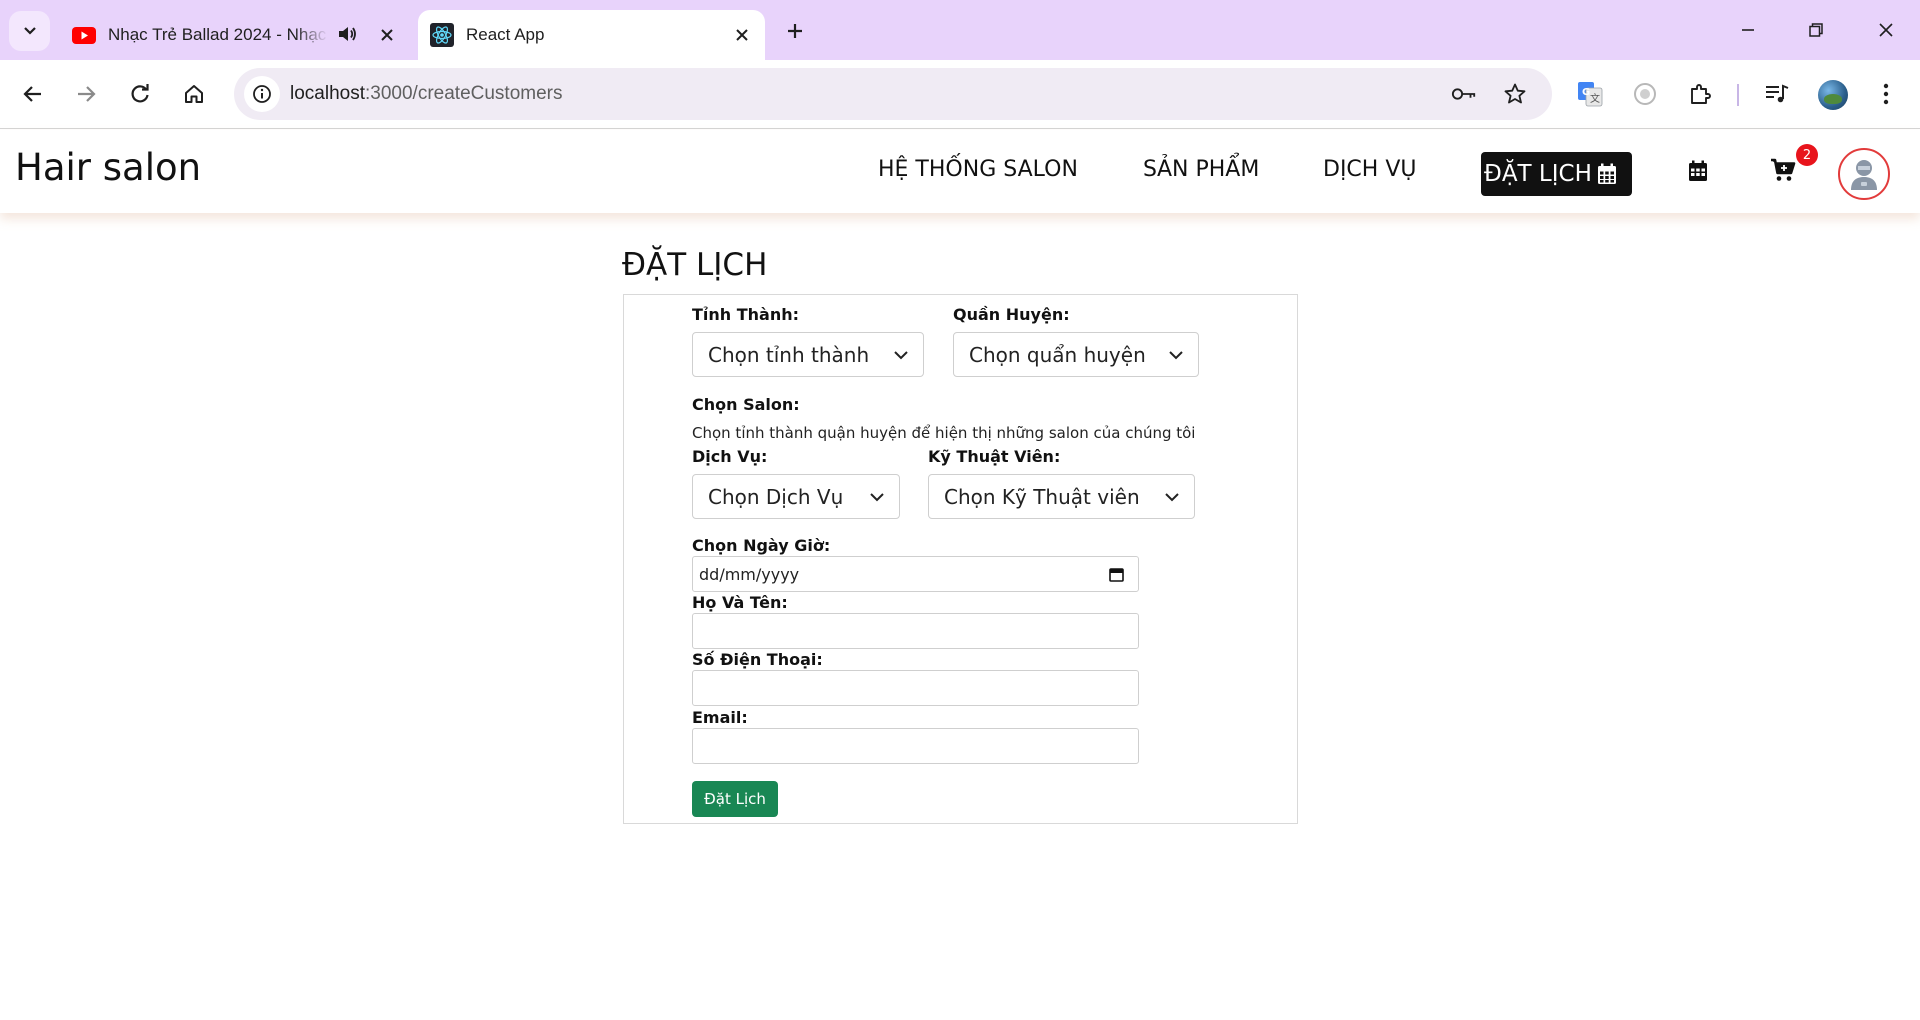  Describe the element at coordinates (347, 36) in the screenshot. I see `speaker-icon` at that location.